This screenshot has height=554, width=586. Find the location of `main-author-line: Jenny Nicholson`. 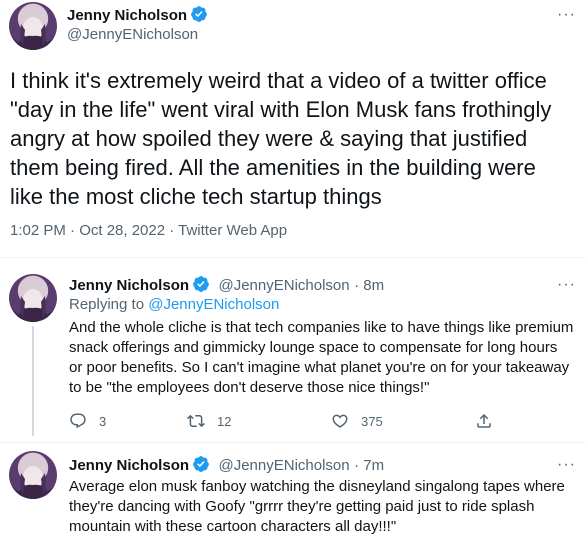

main-author-line: Jenny Nicholson is located at coordinates (137, 15).